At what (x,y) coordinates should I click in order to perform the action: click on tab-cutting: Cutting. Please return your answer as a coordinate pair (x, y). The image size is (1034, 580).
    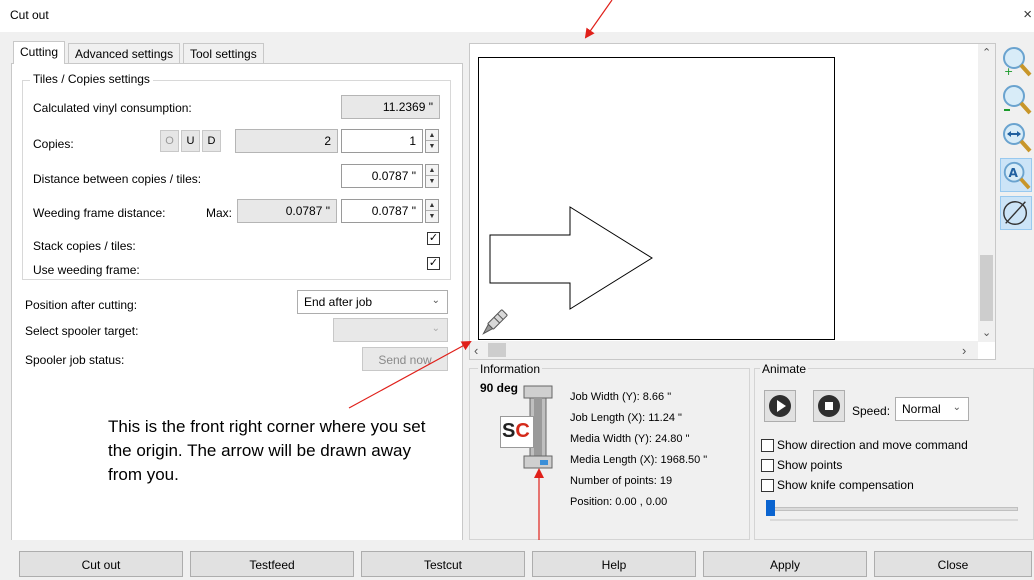
    Looking at the image, I should click on (39, 52).